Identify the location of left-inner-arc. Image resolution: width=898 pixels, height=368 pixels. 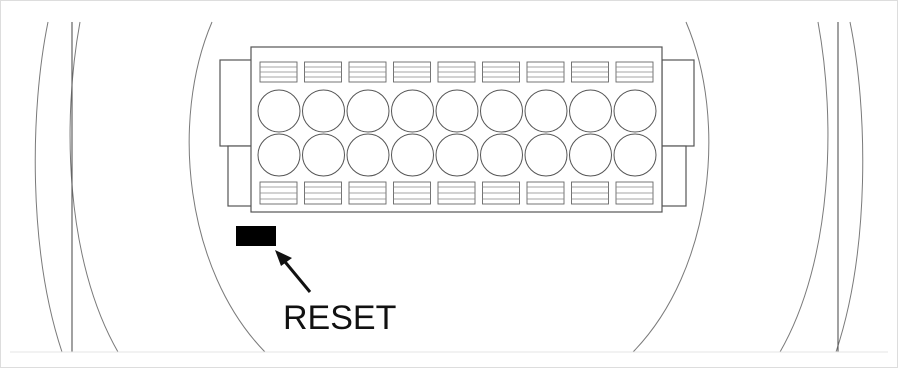
(94, 187).